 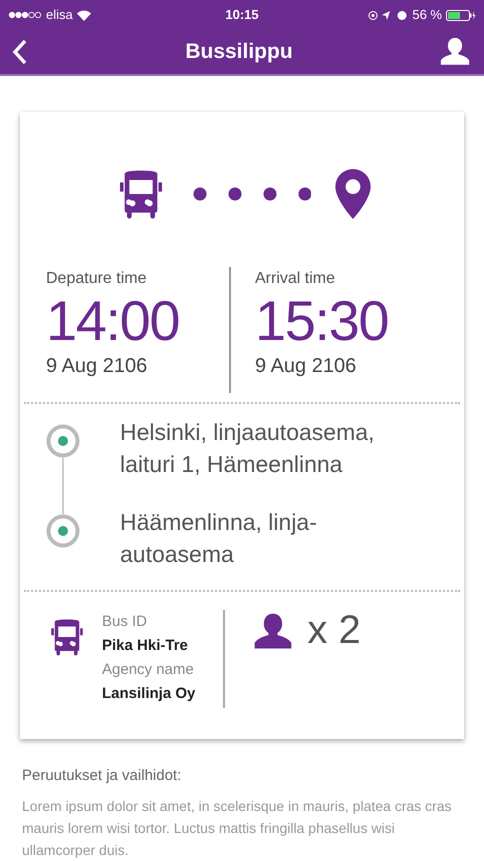 What do you see at coordinates (148, 670) in the screenshot?
I see `agency-label: Agency name` at bounding box center [148, 670].